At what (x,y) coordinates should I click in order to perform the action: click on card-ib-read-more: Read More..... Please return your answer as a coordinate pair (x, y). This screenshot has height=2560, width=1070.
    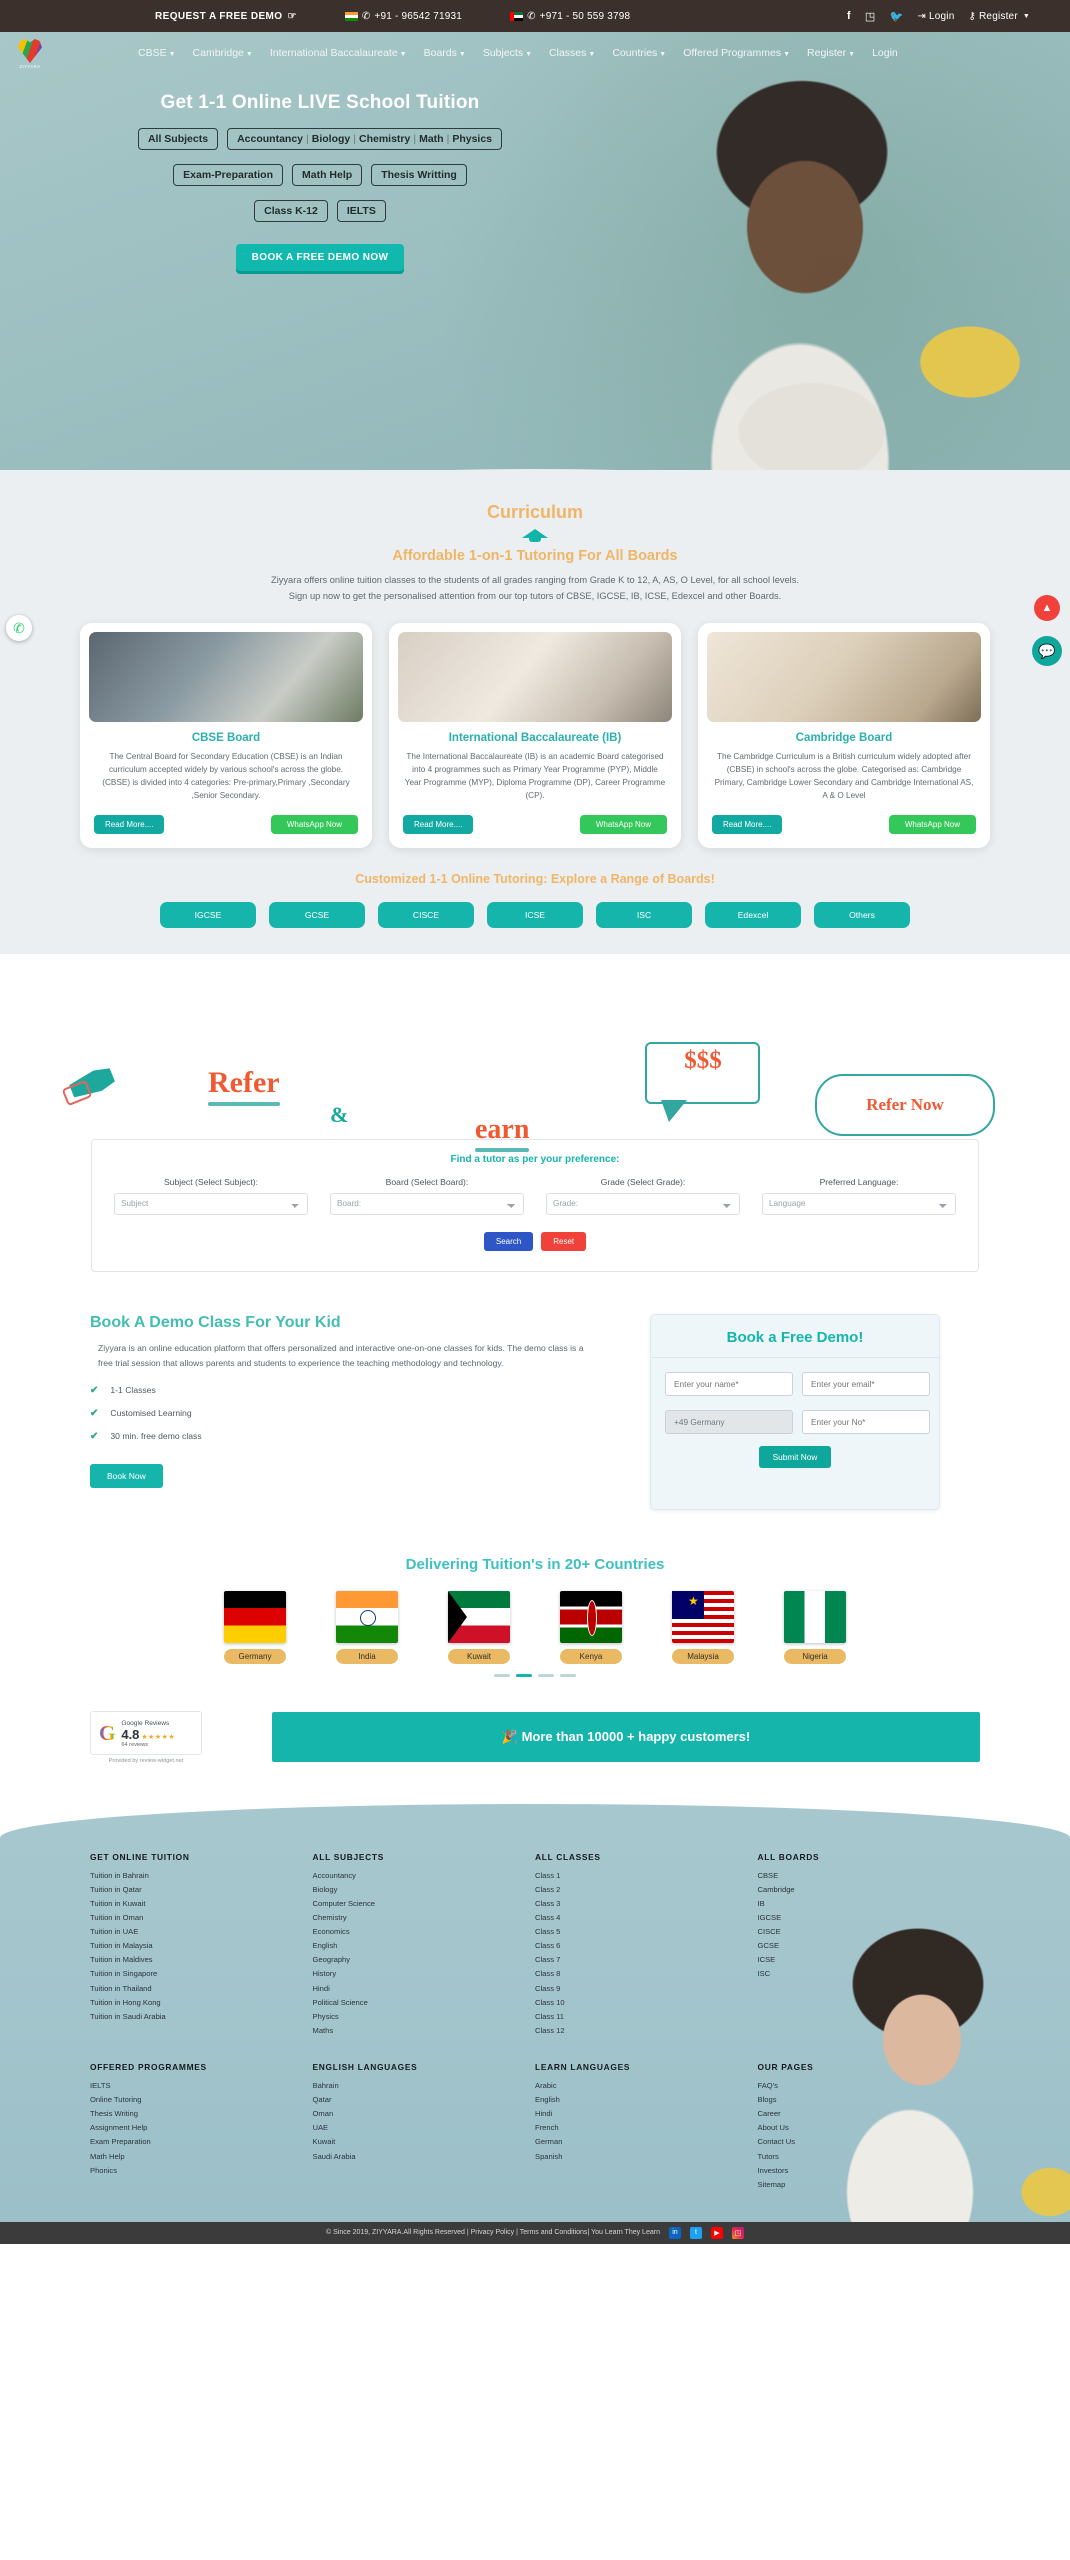
    Looking at the image, I should click on (438, 824).